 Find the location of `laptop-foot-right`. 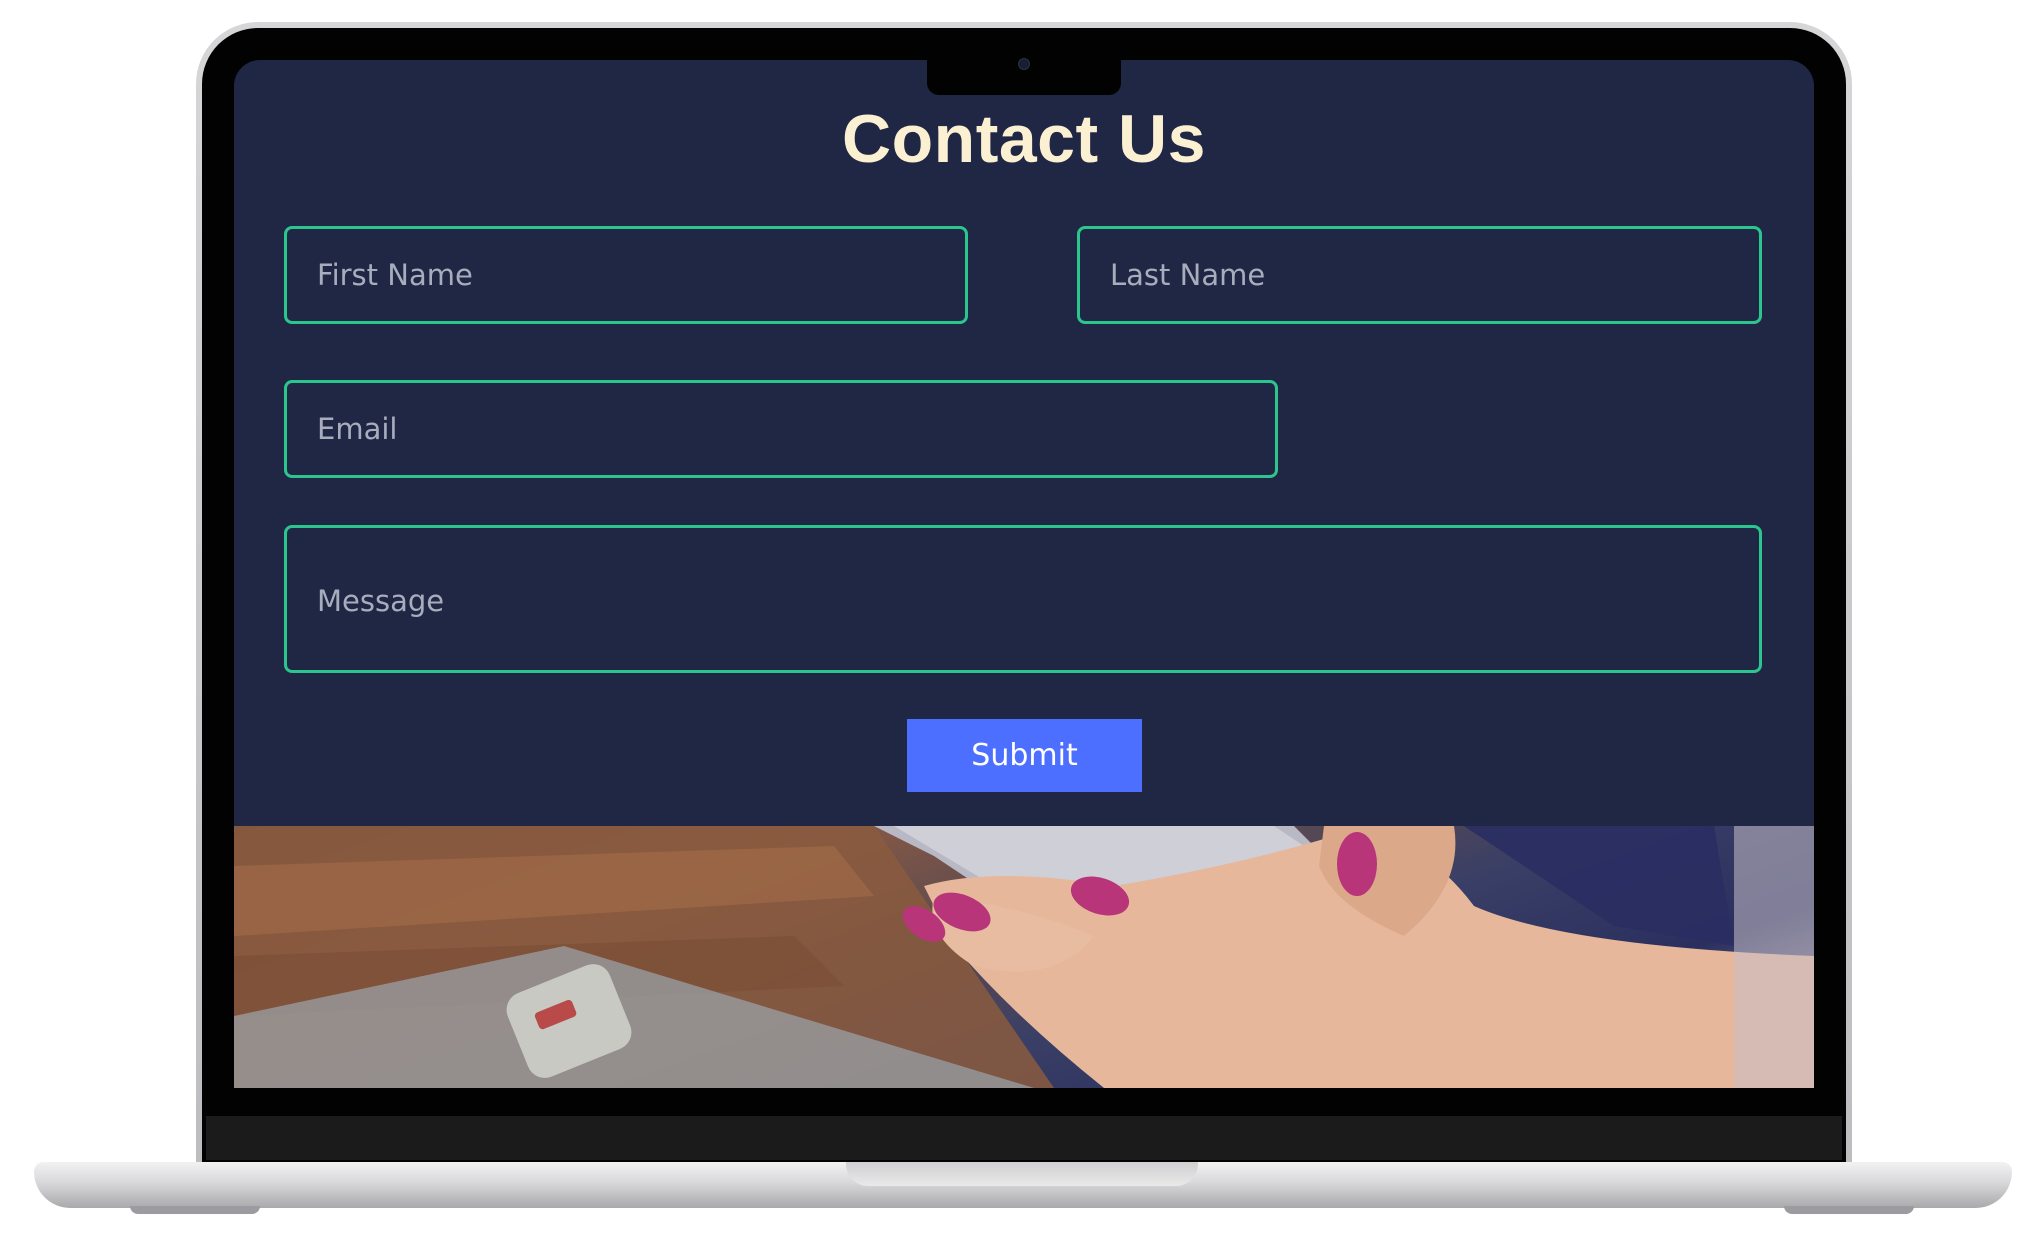

laptop-foot-right is located at coordinates (1849, 1210).